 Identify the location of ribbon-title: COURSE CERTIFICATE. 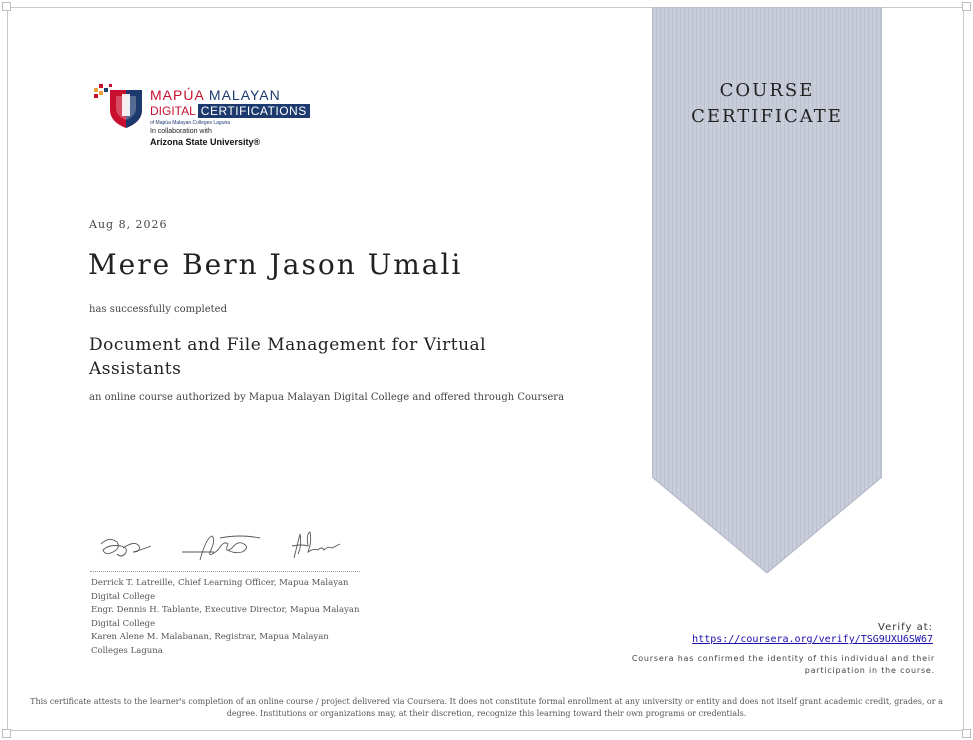
(767, 104).